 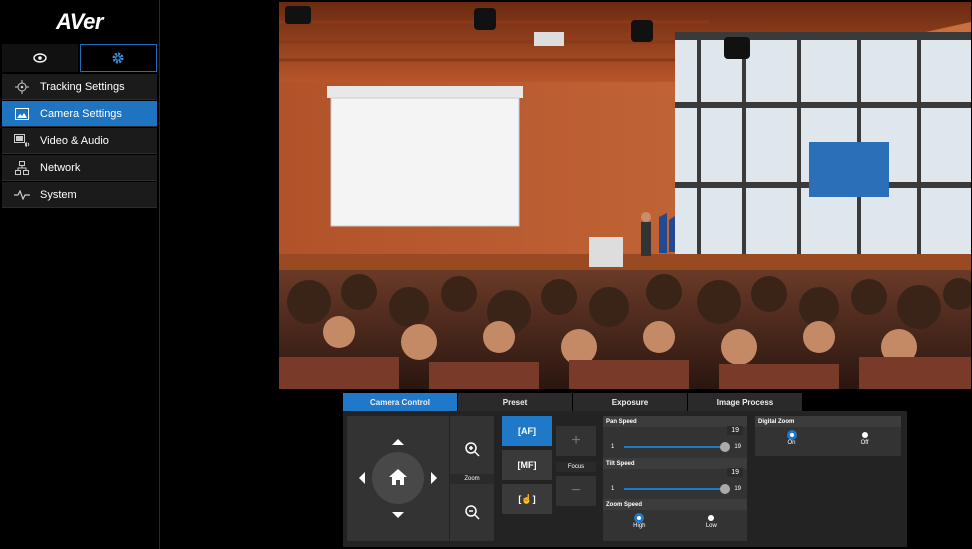 What do you see at coordinates (828, 436) in the screenshot?
I see `digital-zoom-block: Digital Zoom On Off` at bounding box center [828, 436].